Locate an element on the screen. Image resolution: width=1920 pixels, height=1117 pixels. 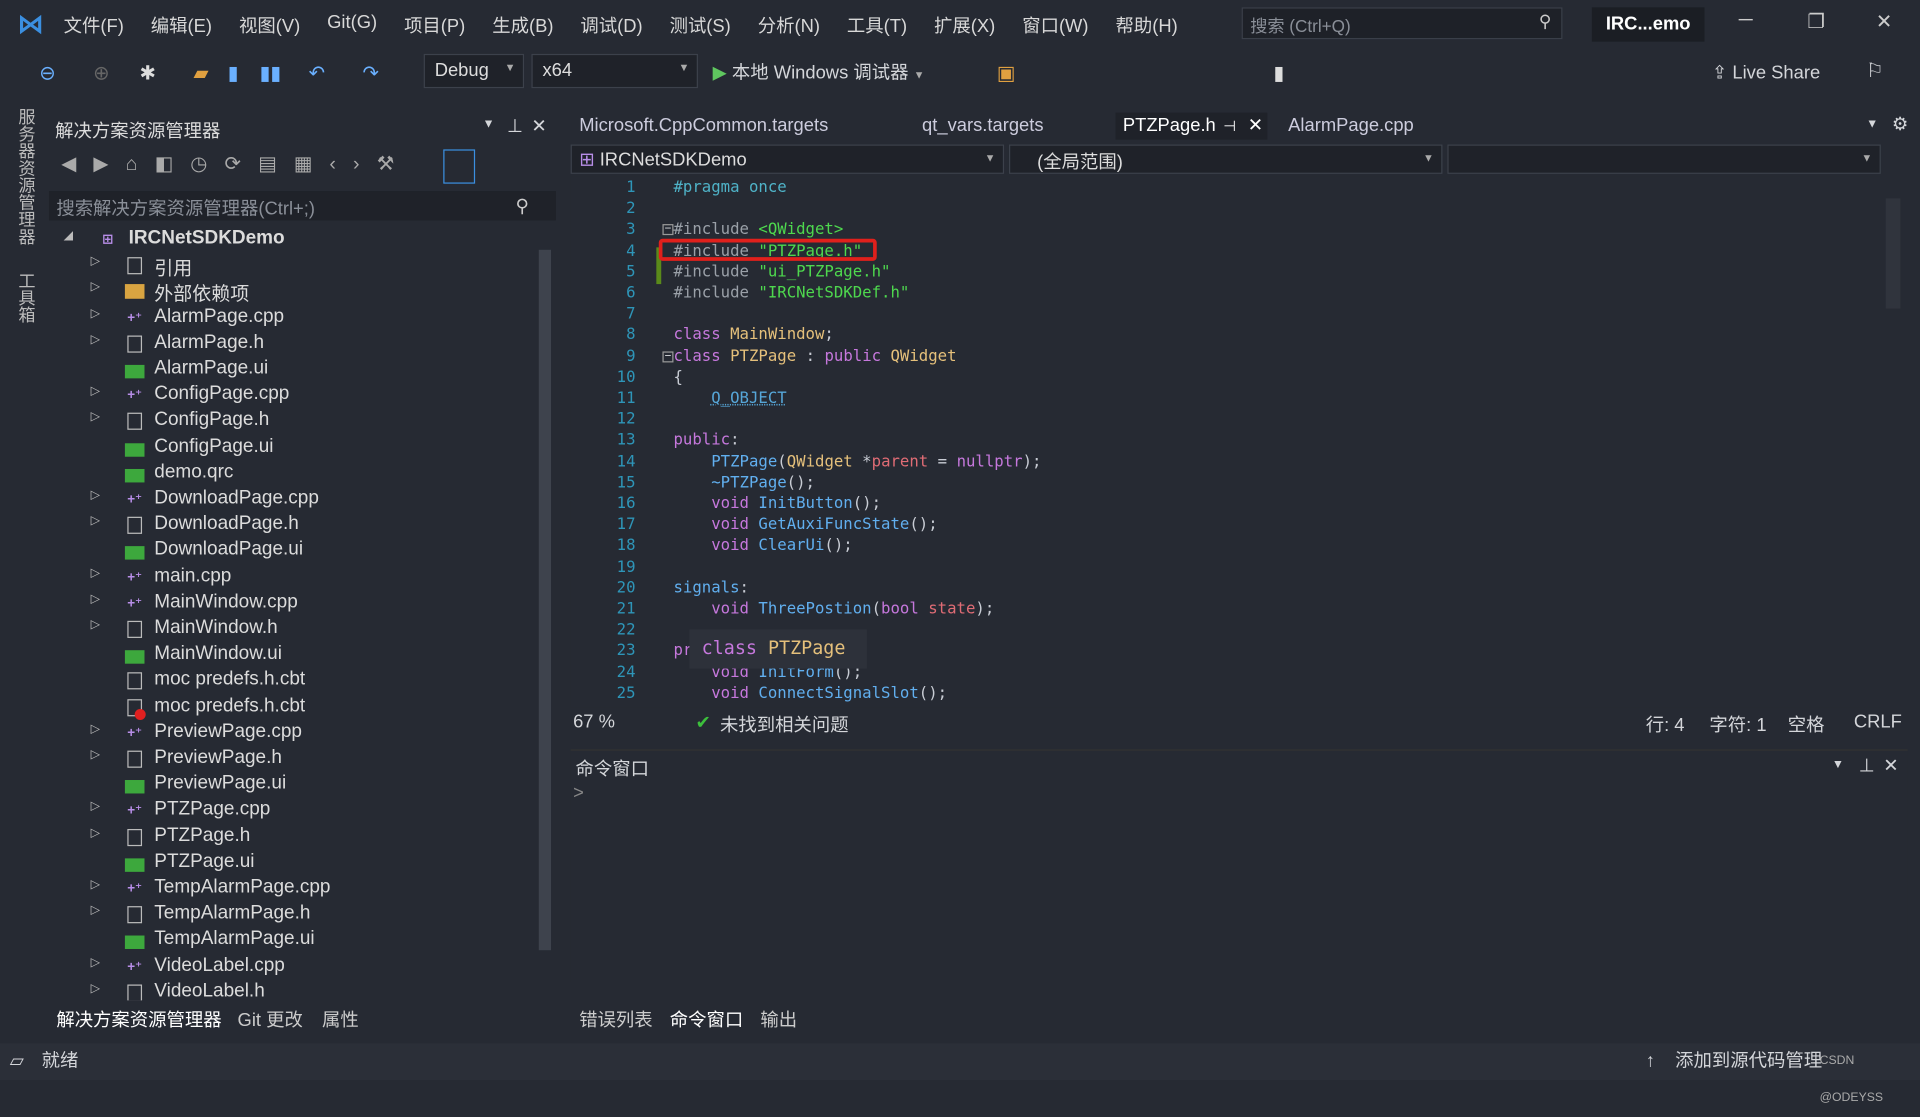
back-icon: ⊖ is located at coordinates (47, 73).